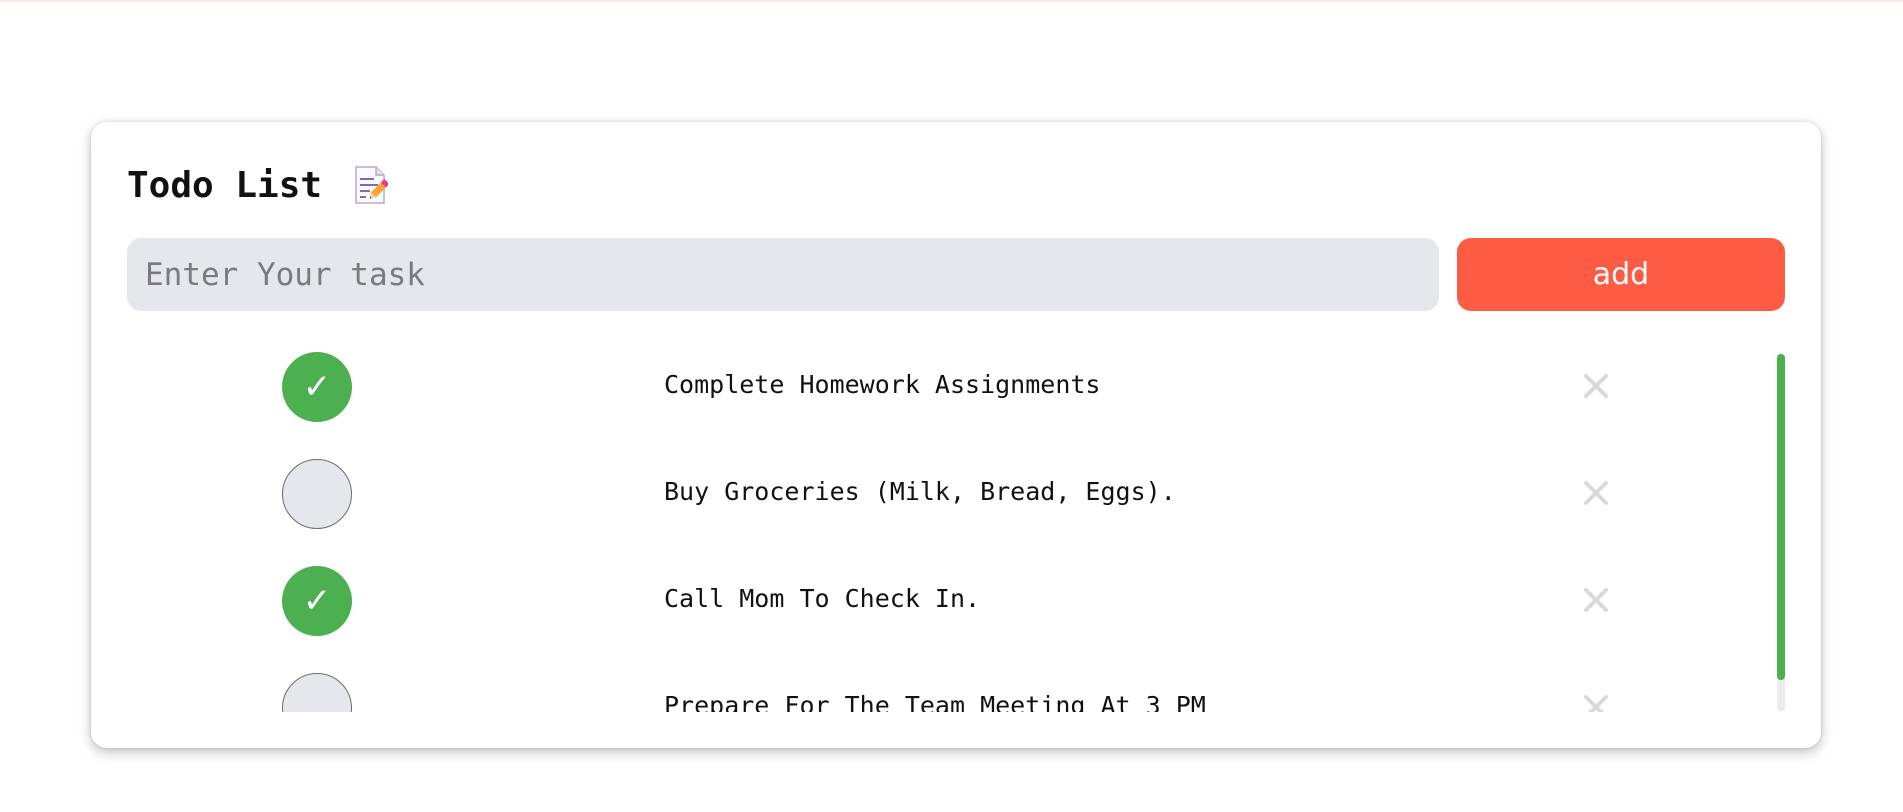 This screenshot has width=1903, height=812. What do you see at coordinates (822, 598) in the screenshot?
I see `task-text: Call Mom To Check In.` at bounding box center [822, 598].